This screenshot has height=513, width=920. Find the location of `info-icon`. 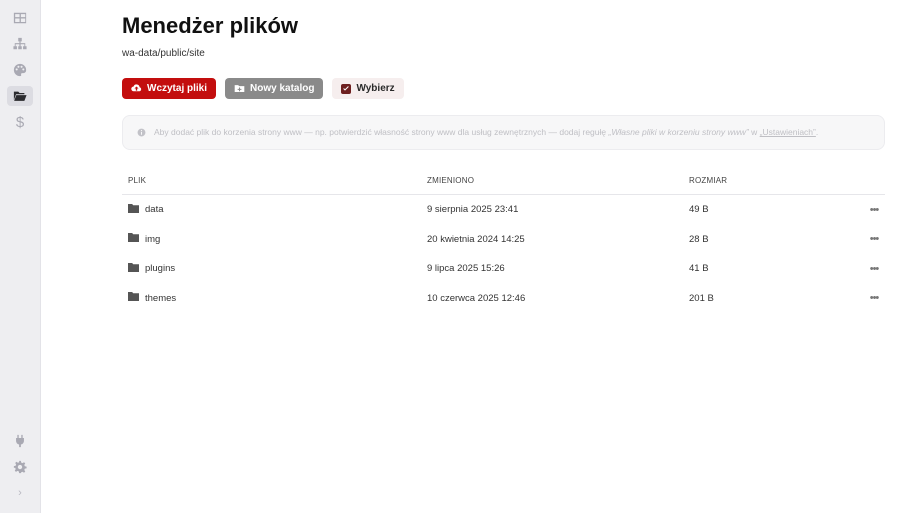

info-icon is located at coordinates (141, 132).